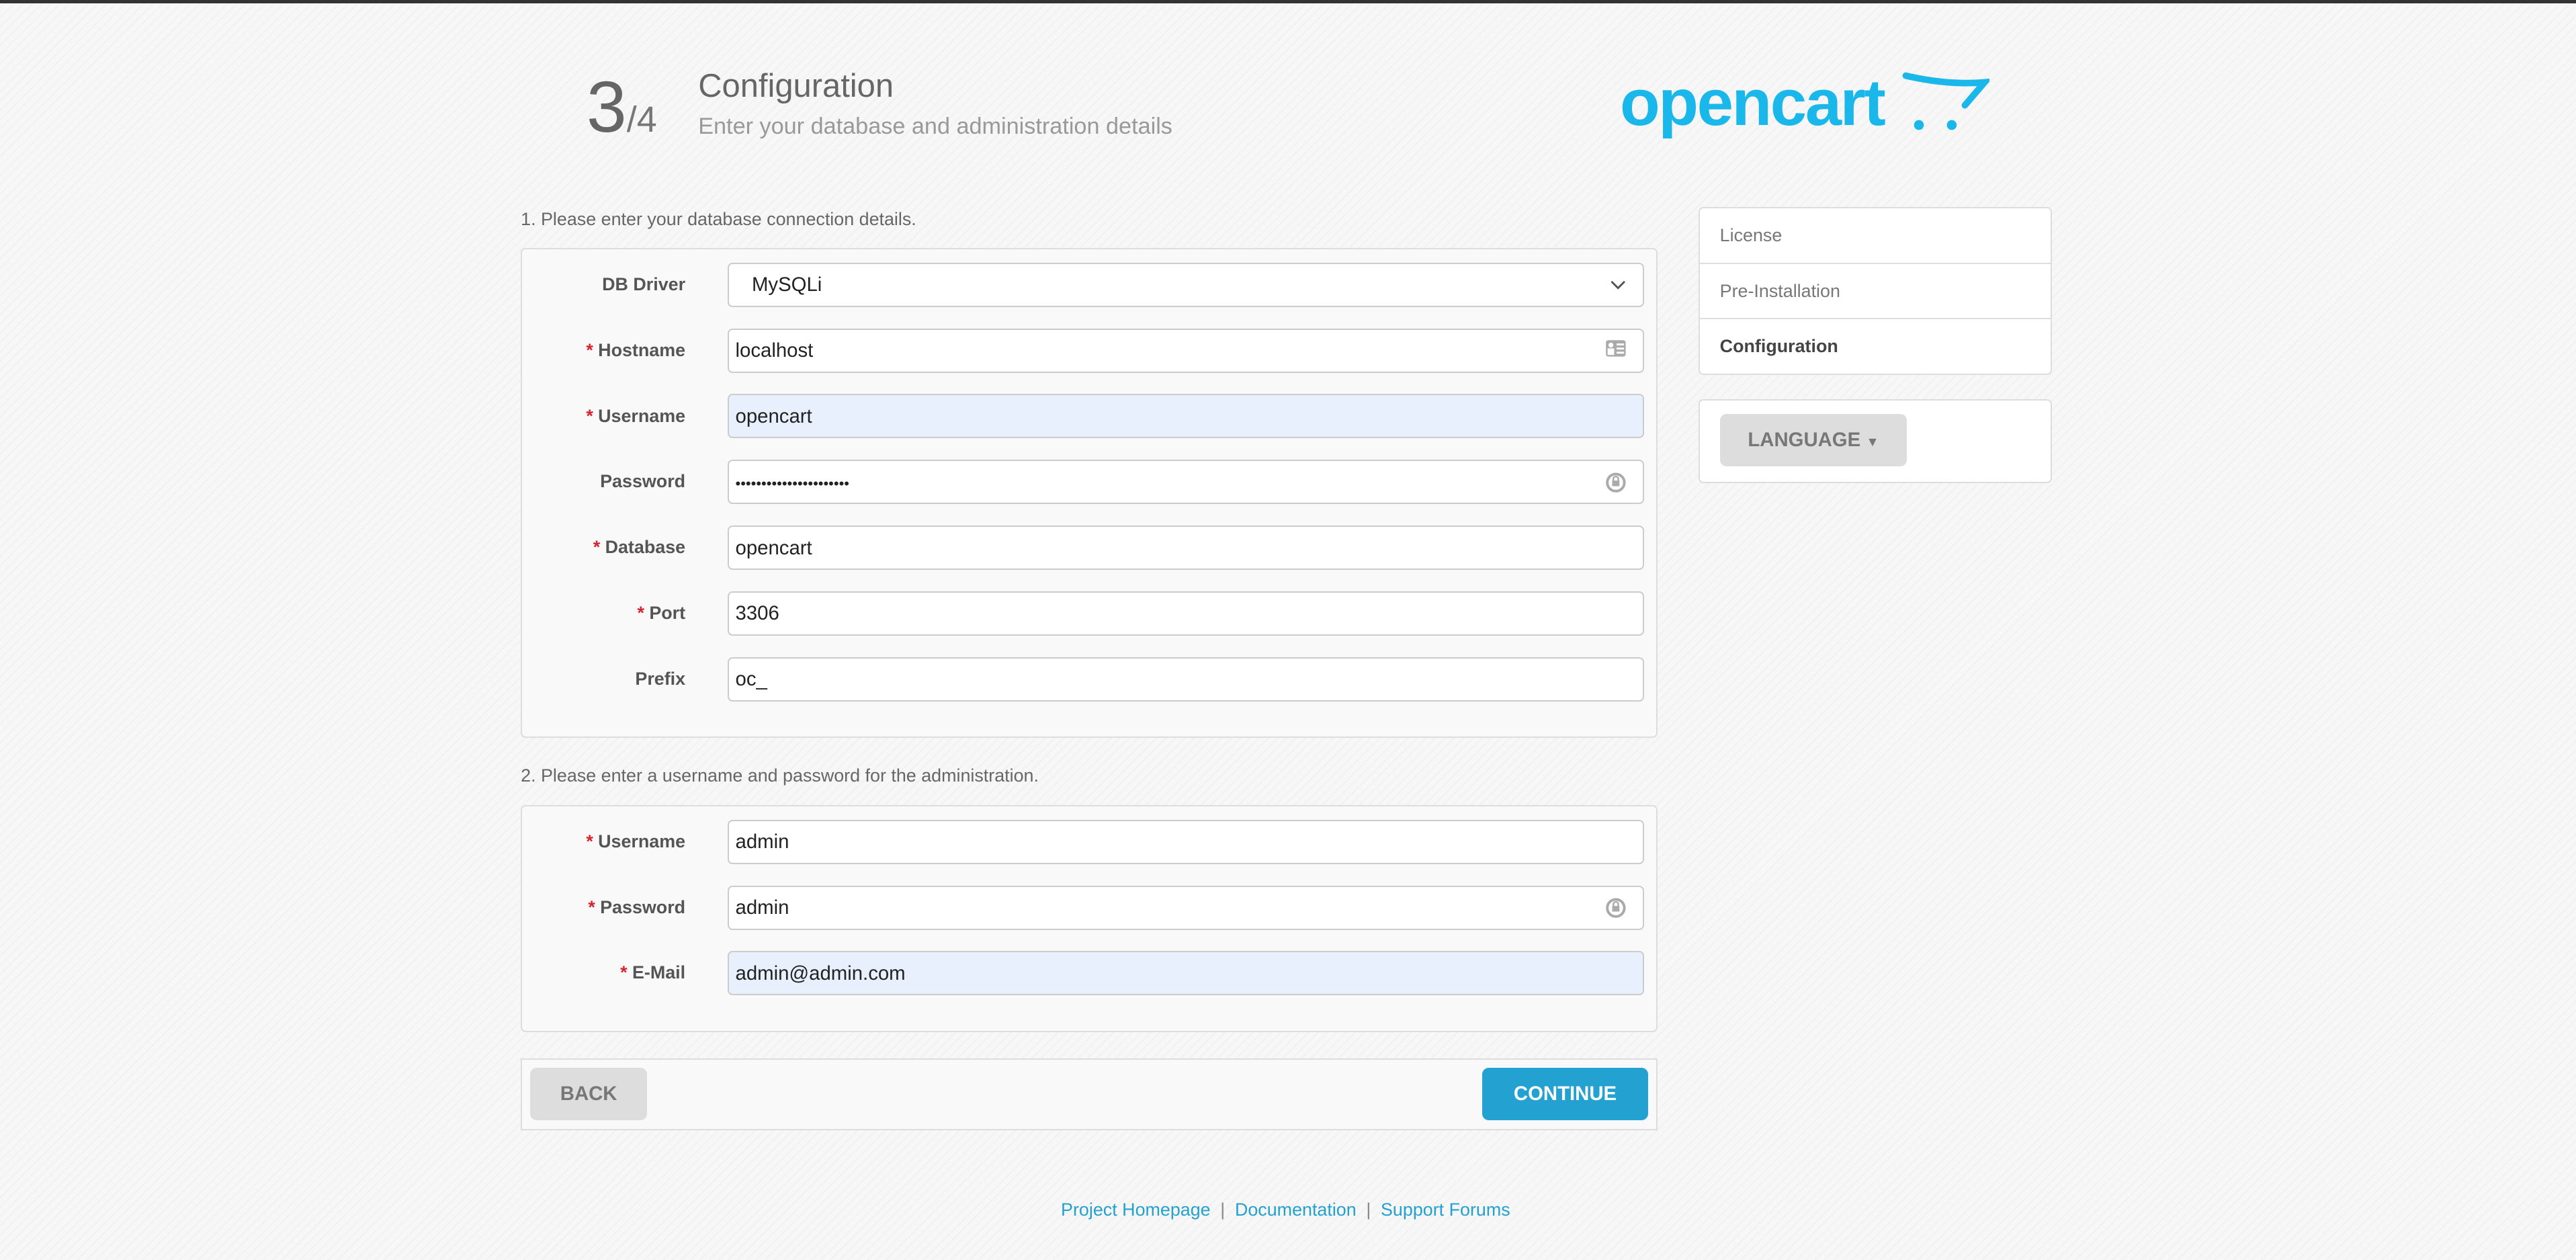 This screenshot has height=1260, width=2576. I want to click on install-steps-list: License Pre-Installation Configuration, so click(1876, 292).